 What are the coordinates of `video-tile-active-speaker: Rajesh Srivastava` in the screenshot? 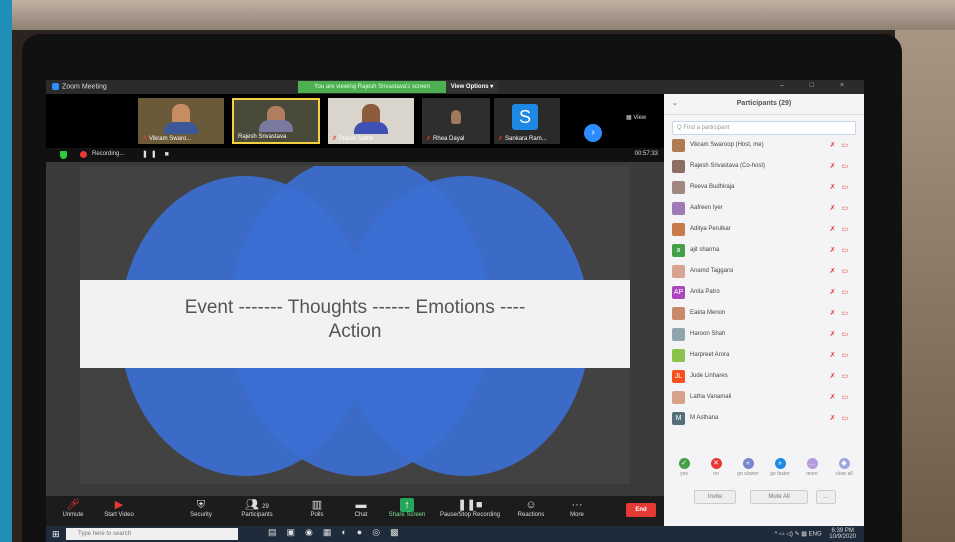 It's located at (276, 121).